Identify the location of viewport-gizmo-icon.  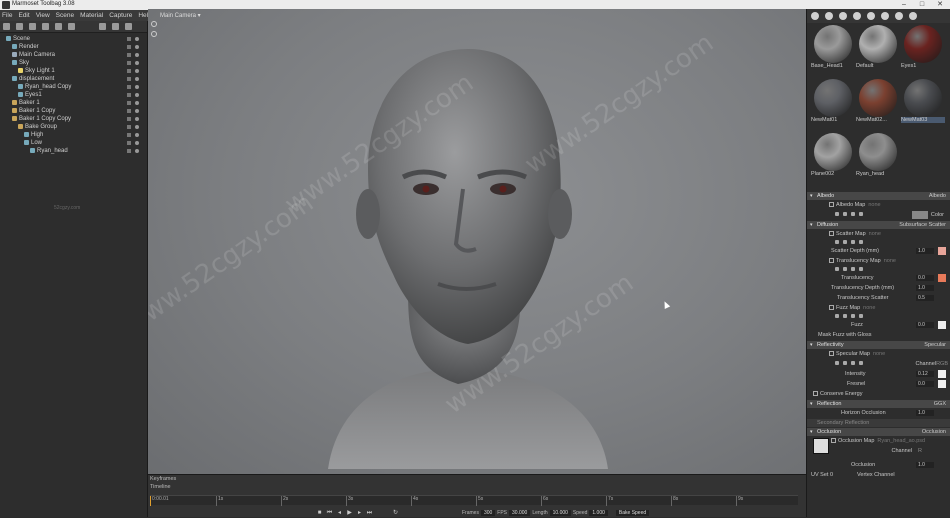
(154, 34).